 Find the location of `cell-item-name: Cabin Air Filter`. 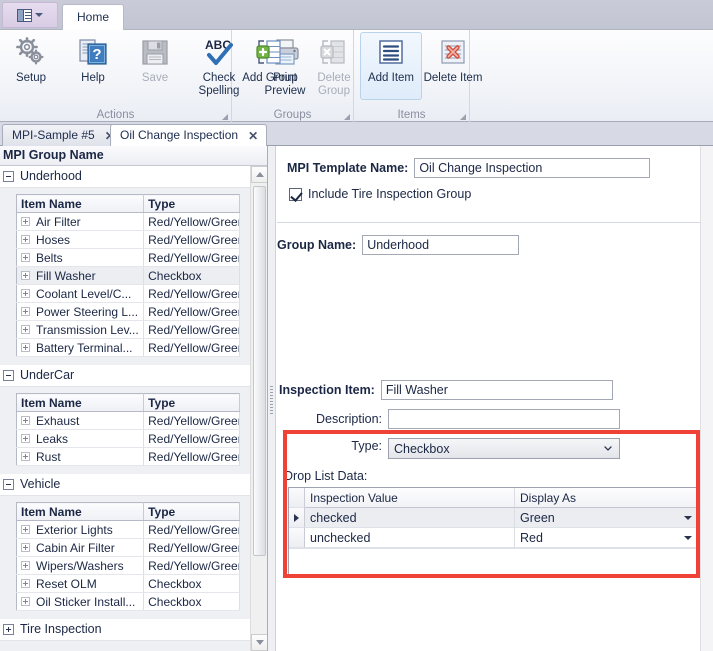

cell-item-name: Cabin Air Filter is located at coordinates (80, 547).